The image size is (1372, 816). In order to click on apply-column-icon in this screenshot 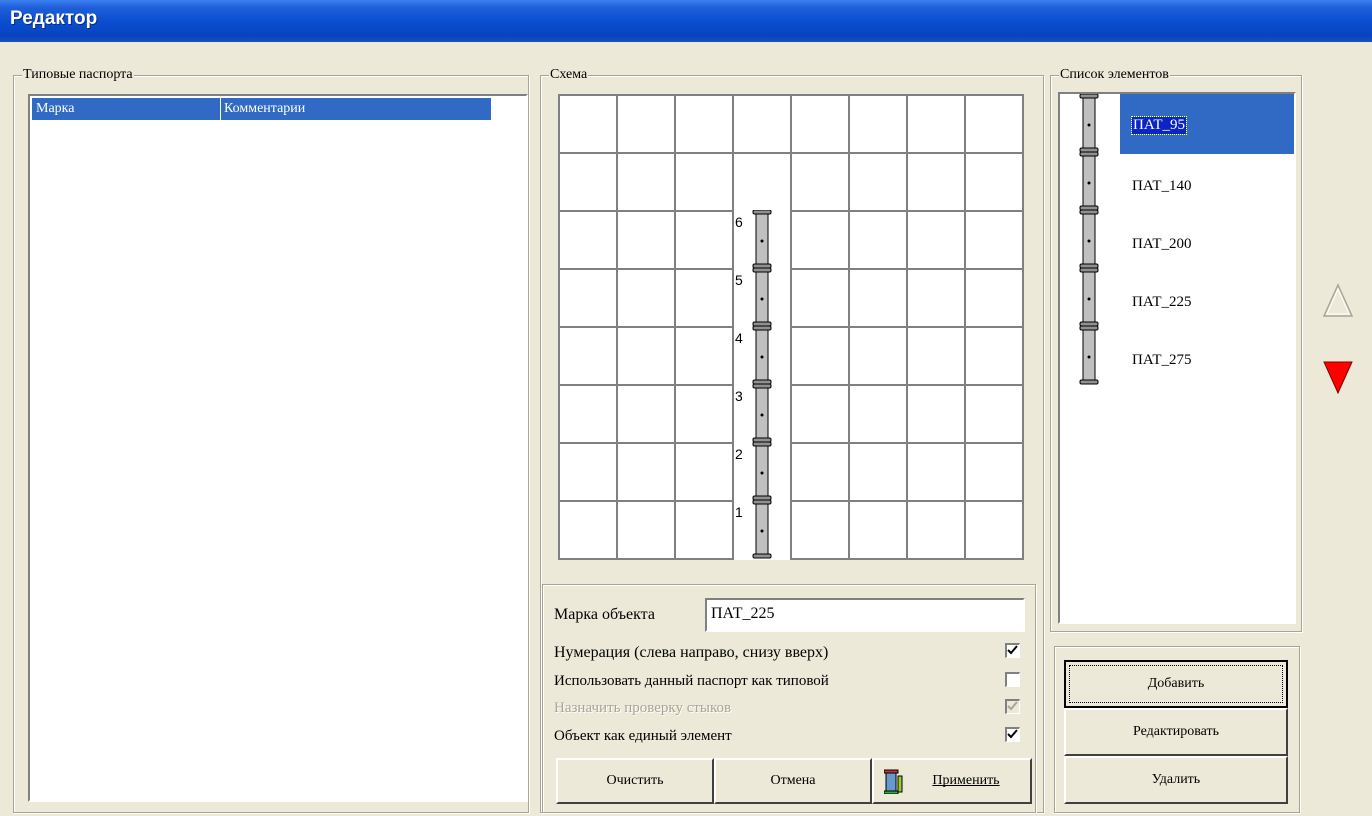, I will do `click(893, 781)`.